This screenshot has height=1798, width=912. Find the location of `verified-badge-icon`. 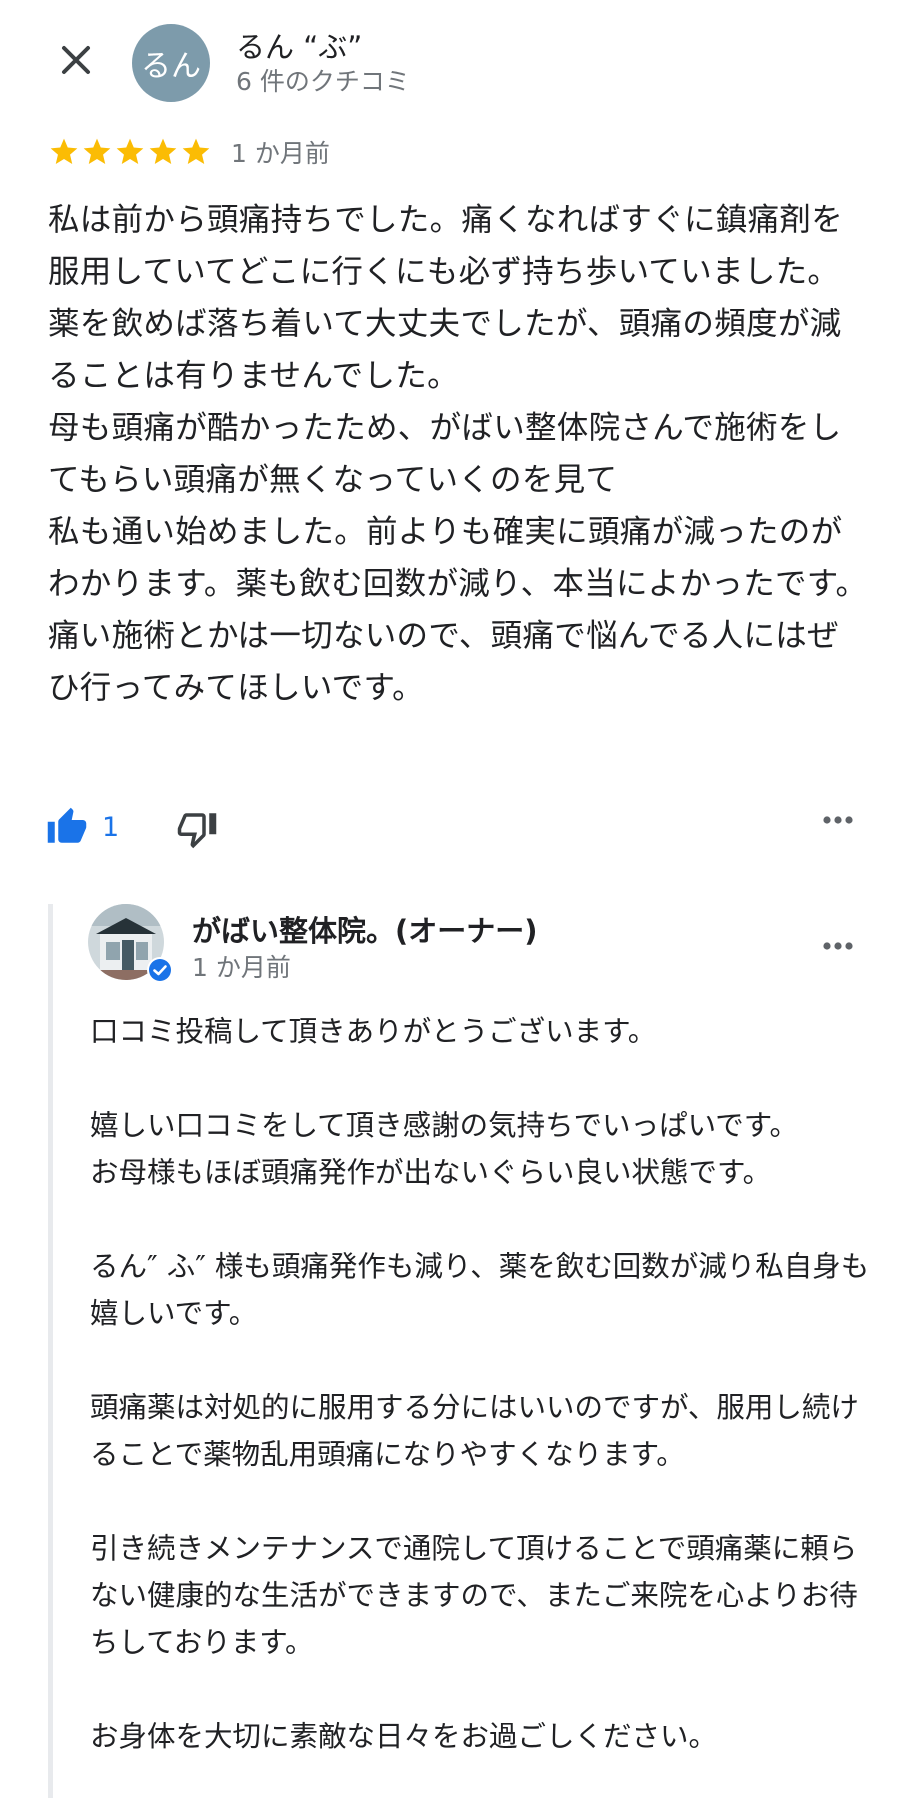

verified-badge-icon is located at coordinates (160, 970).